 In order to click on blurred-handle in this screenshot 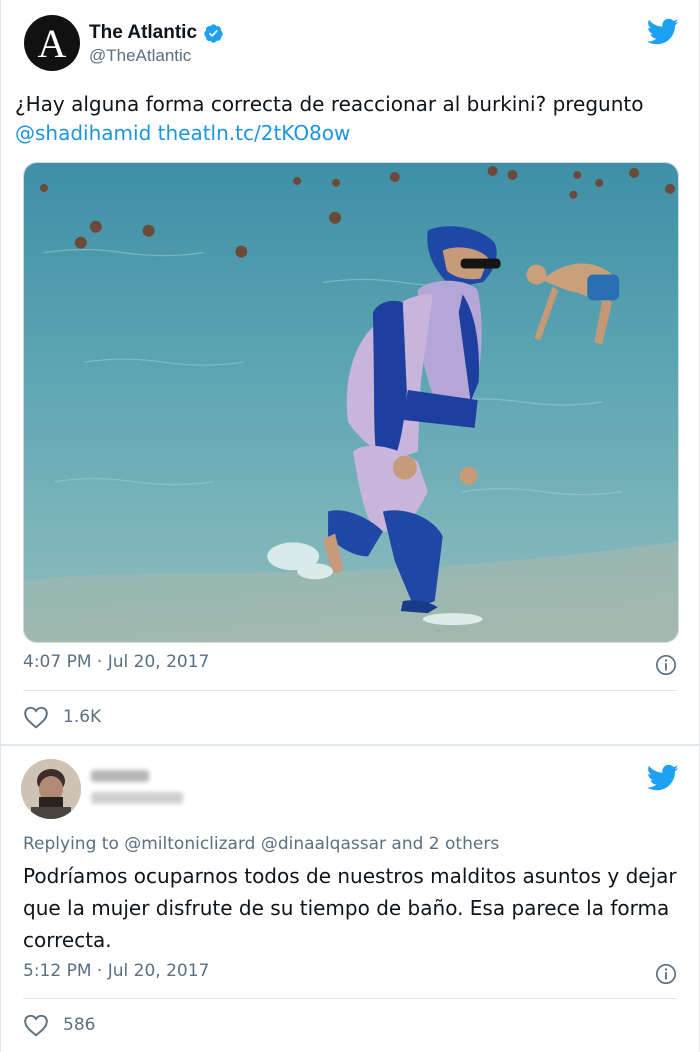, I will do `click(137, 798)`.